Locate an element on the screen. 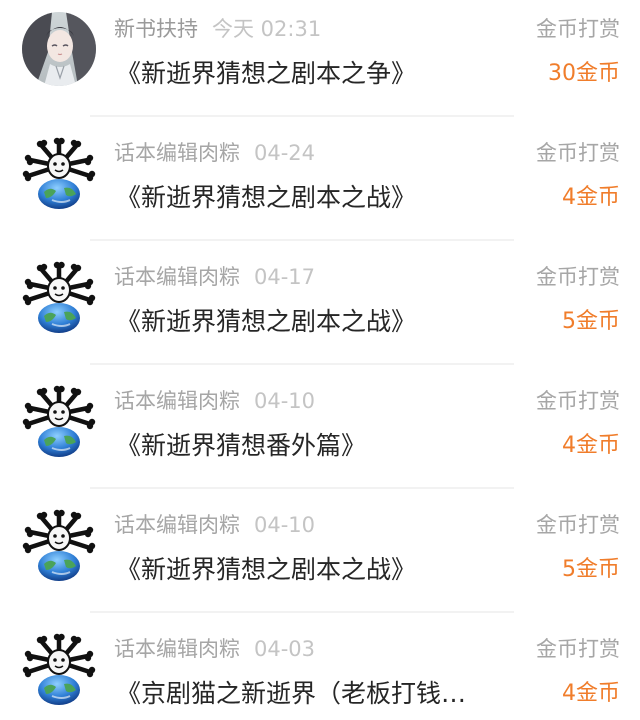 The height and width of the screenshot is (720, 640). book-title: 《新逝界猜想番外篇》 is located at coordinates (316, 446).